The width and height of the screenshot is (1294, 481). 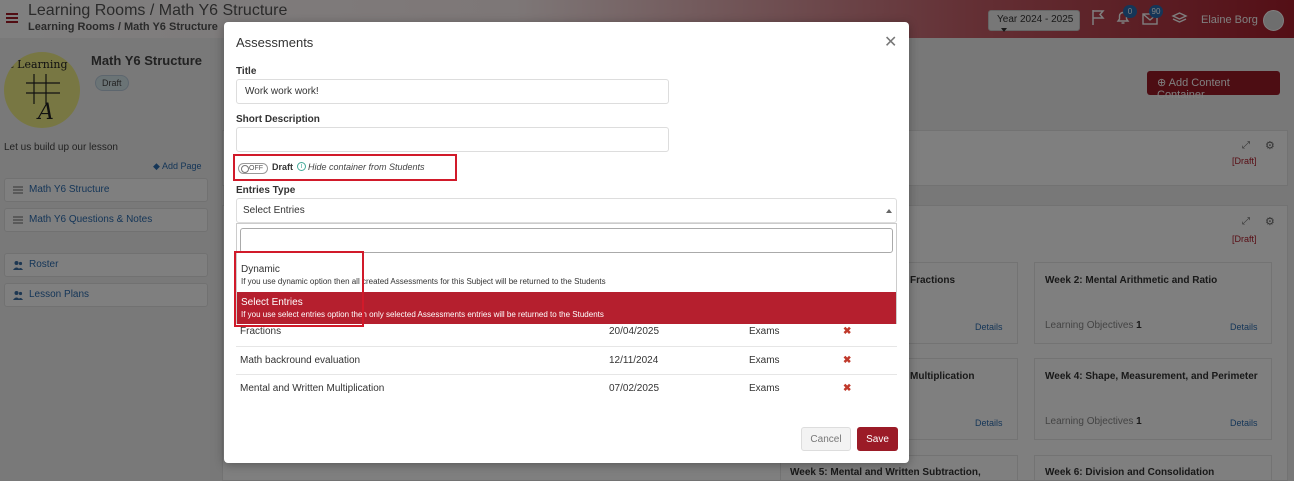 What do you see at coordinates (274, 210) in the screenshot?
I see `entries-type-value: Select Entries` at bounding box center [274, 210].